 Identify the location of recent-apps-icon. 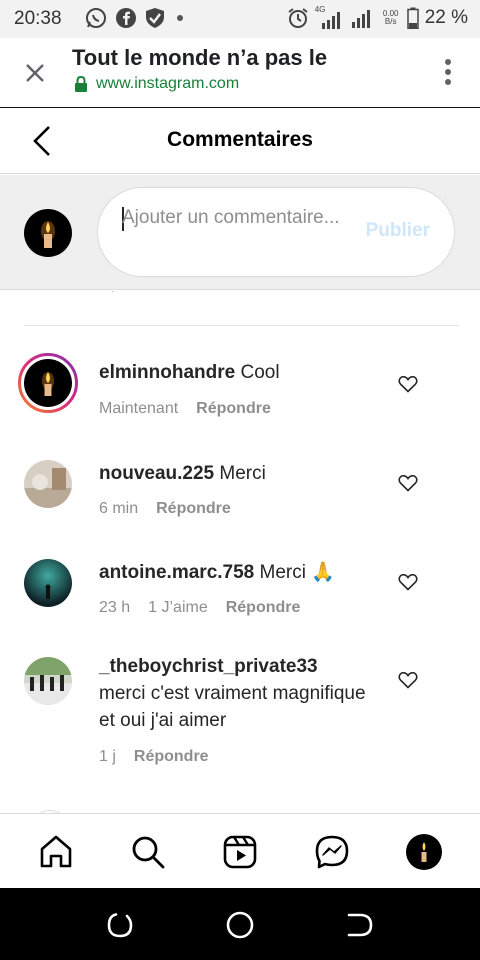
(120, 925).